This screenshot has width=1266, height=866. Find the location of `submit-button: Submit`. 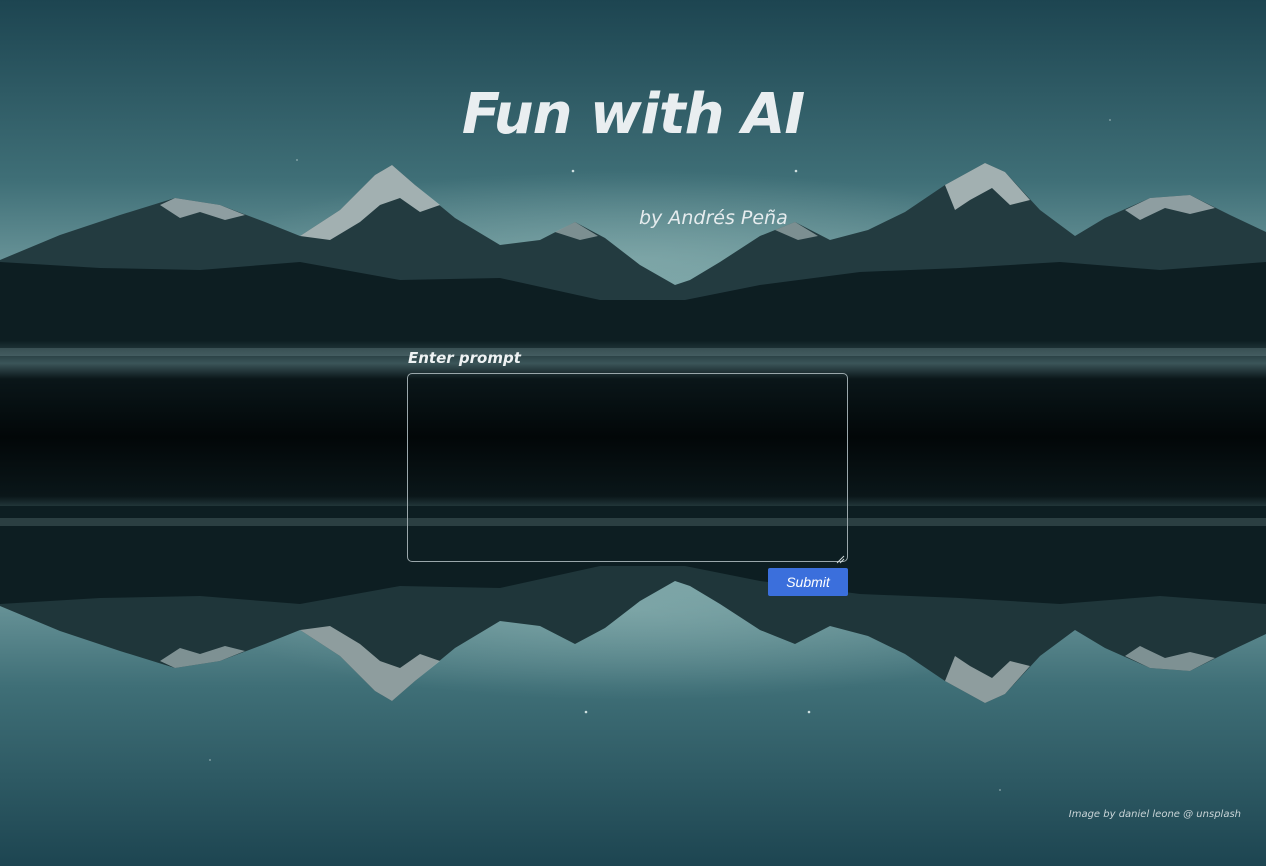

submit-button: Submit is located at coordinates (808, 582).